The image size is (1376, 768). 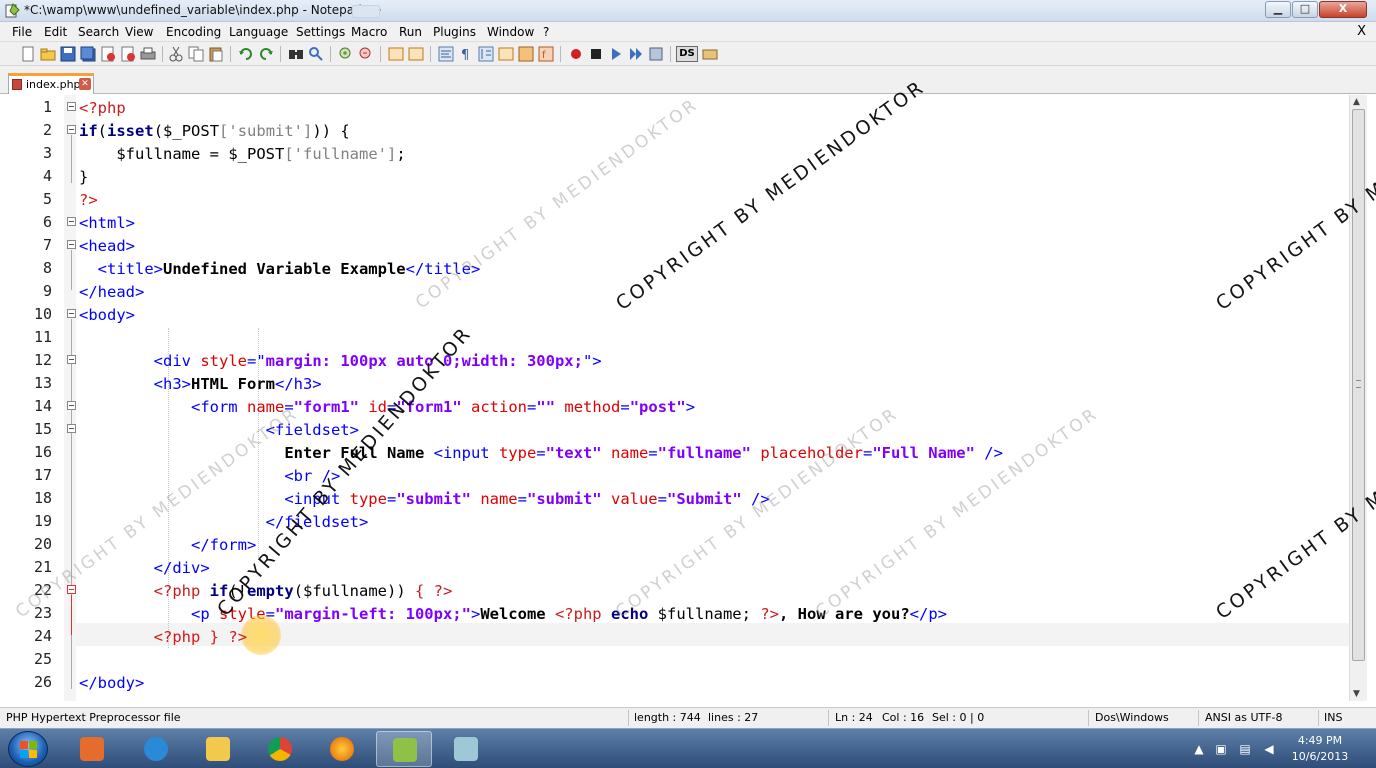 What do you see at coordinates (237, 384) in the screenshot?
I see `code-line-13: <h3>HTML Form</h3>` at bounding box center [237, 384].